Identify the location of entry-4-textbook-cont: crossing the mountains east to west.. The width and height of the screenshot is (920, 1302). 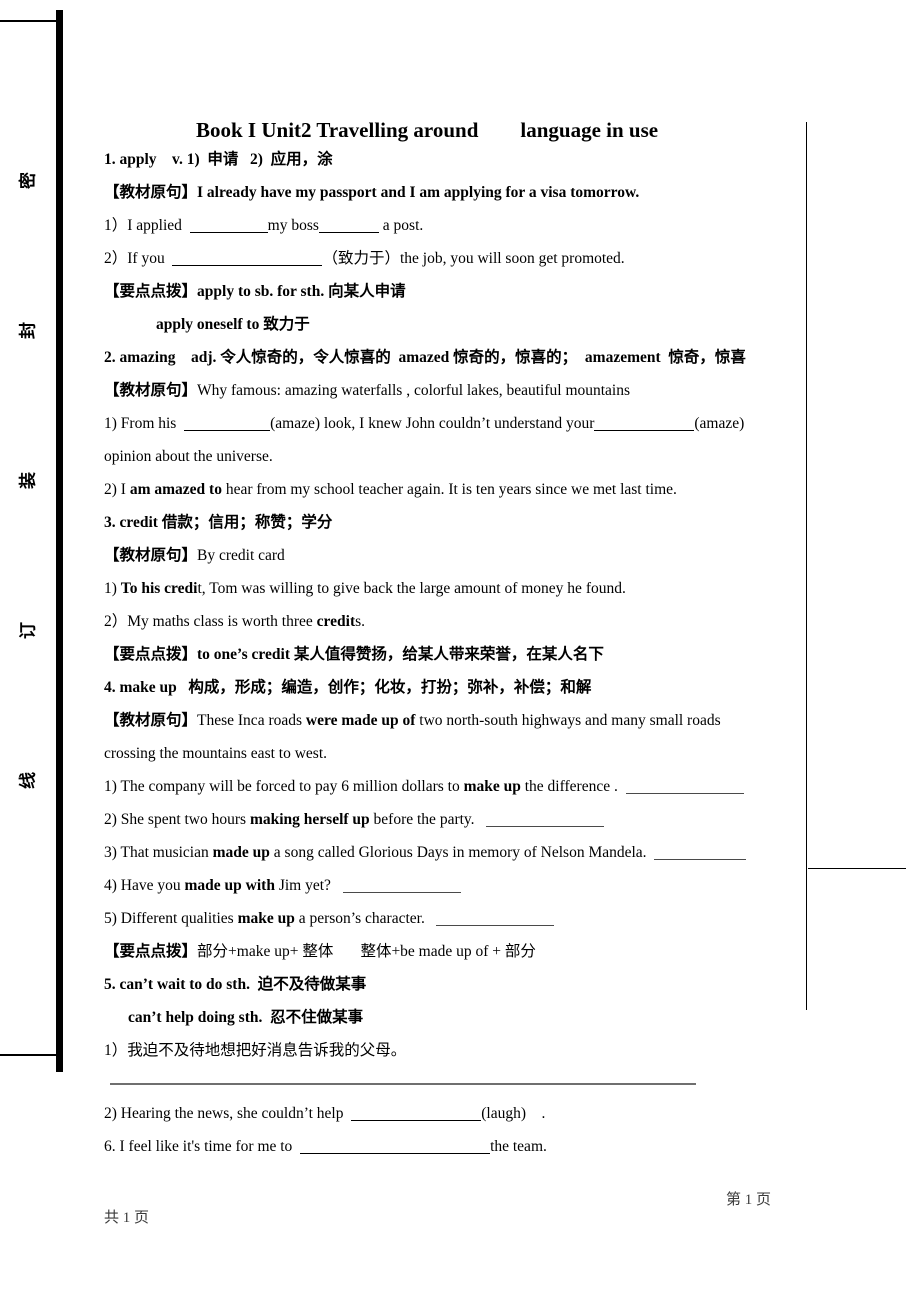
(215, 753).